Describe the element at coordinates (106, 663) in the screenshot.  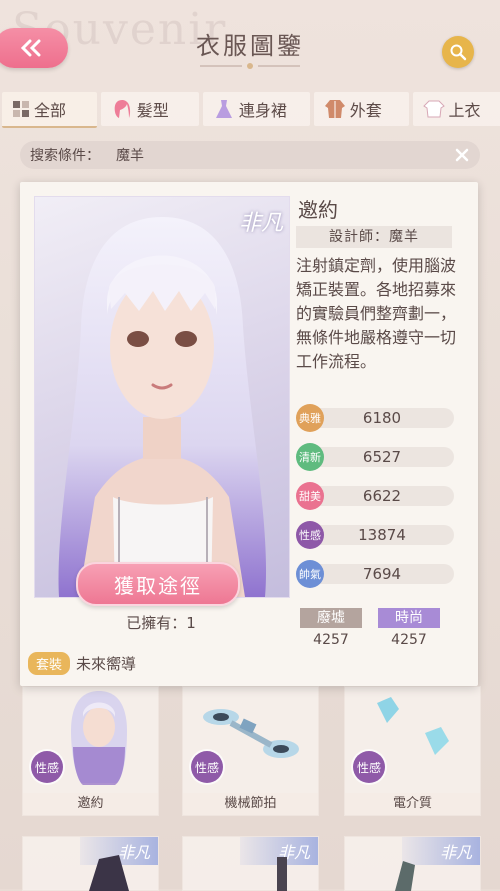
I see `set-name: 未來嚮導` at that location.